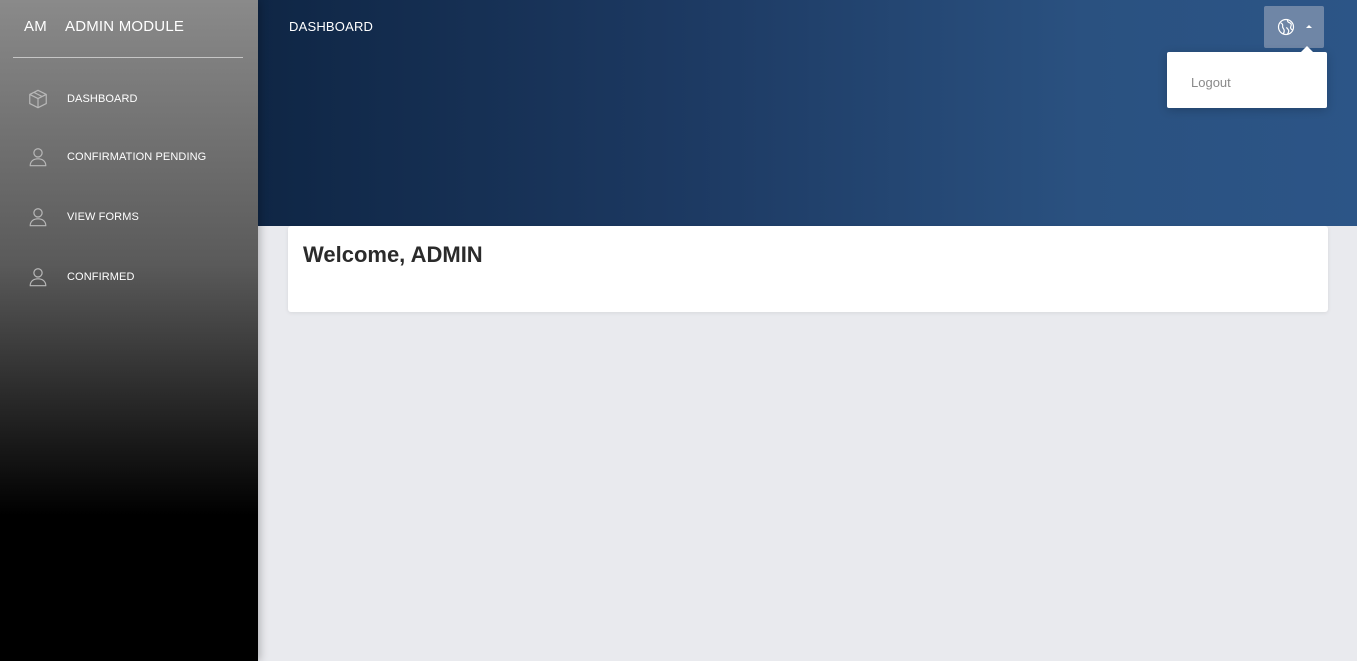 The image size is (1357, 661). I want to click on page-title: DASHBOARD, so click(331, 26).